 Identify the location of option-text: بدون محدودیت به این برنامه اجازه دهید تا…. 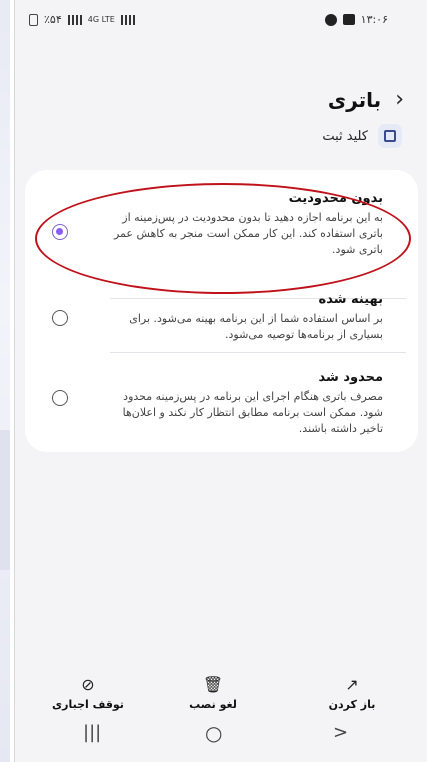
(240, 224).